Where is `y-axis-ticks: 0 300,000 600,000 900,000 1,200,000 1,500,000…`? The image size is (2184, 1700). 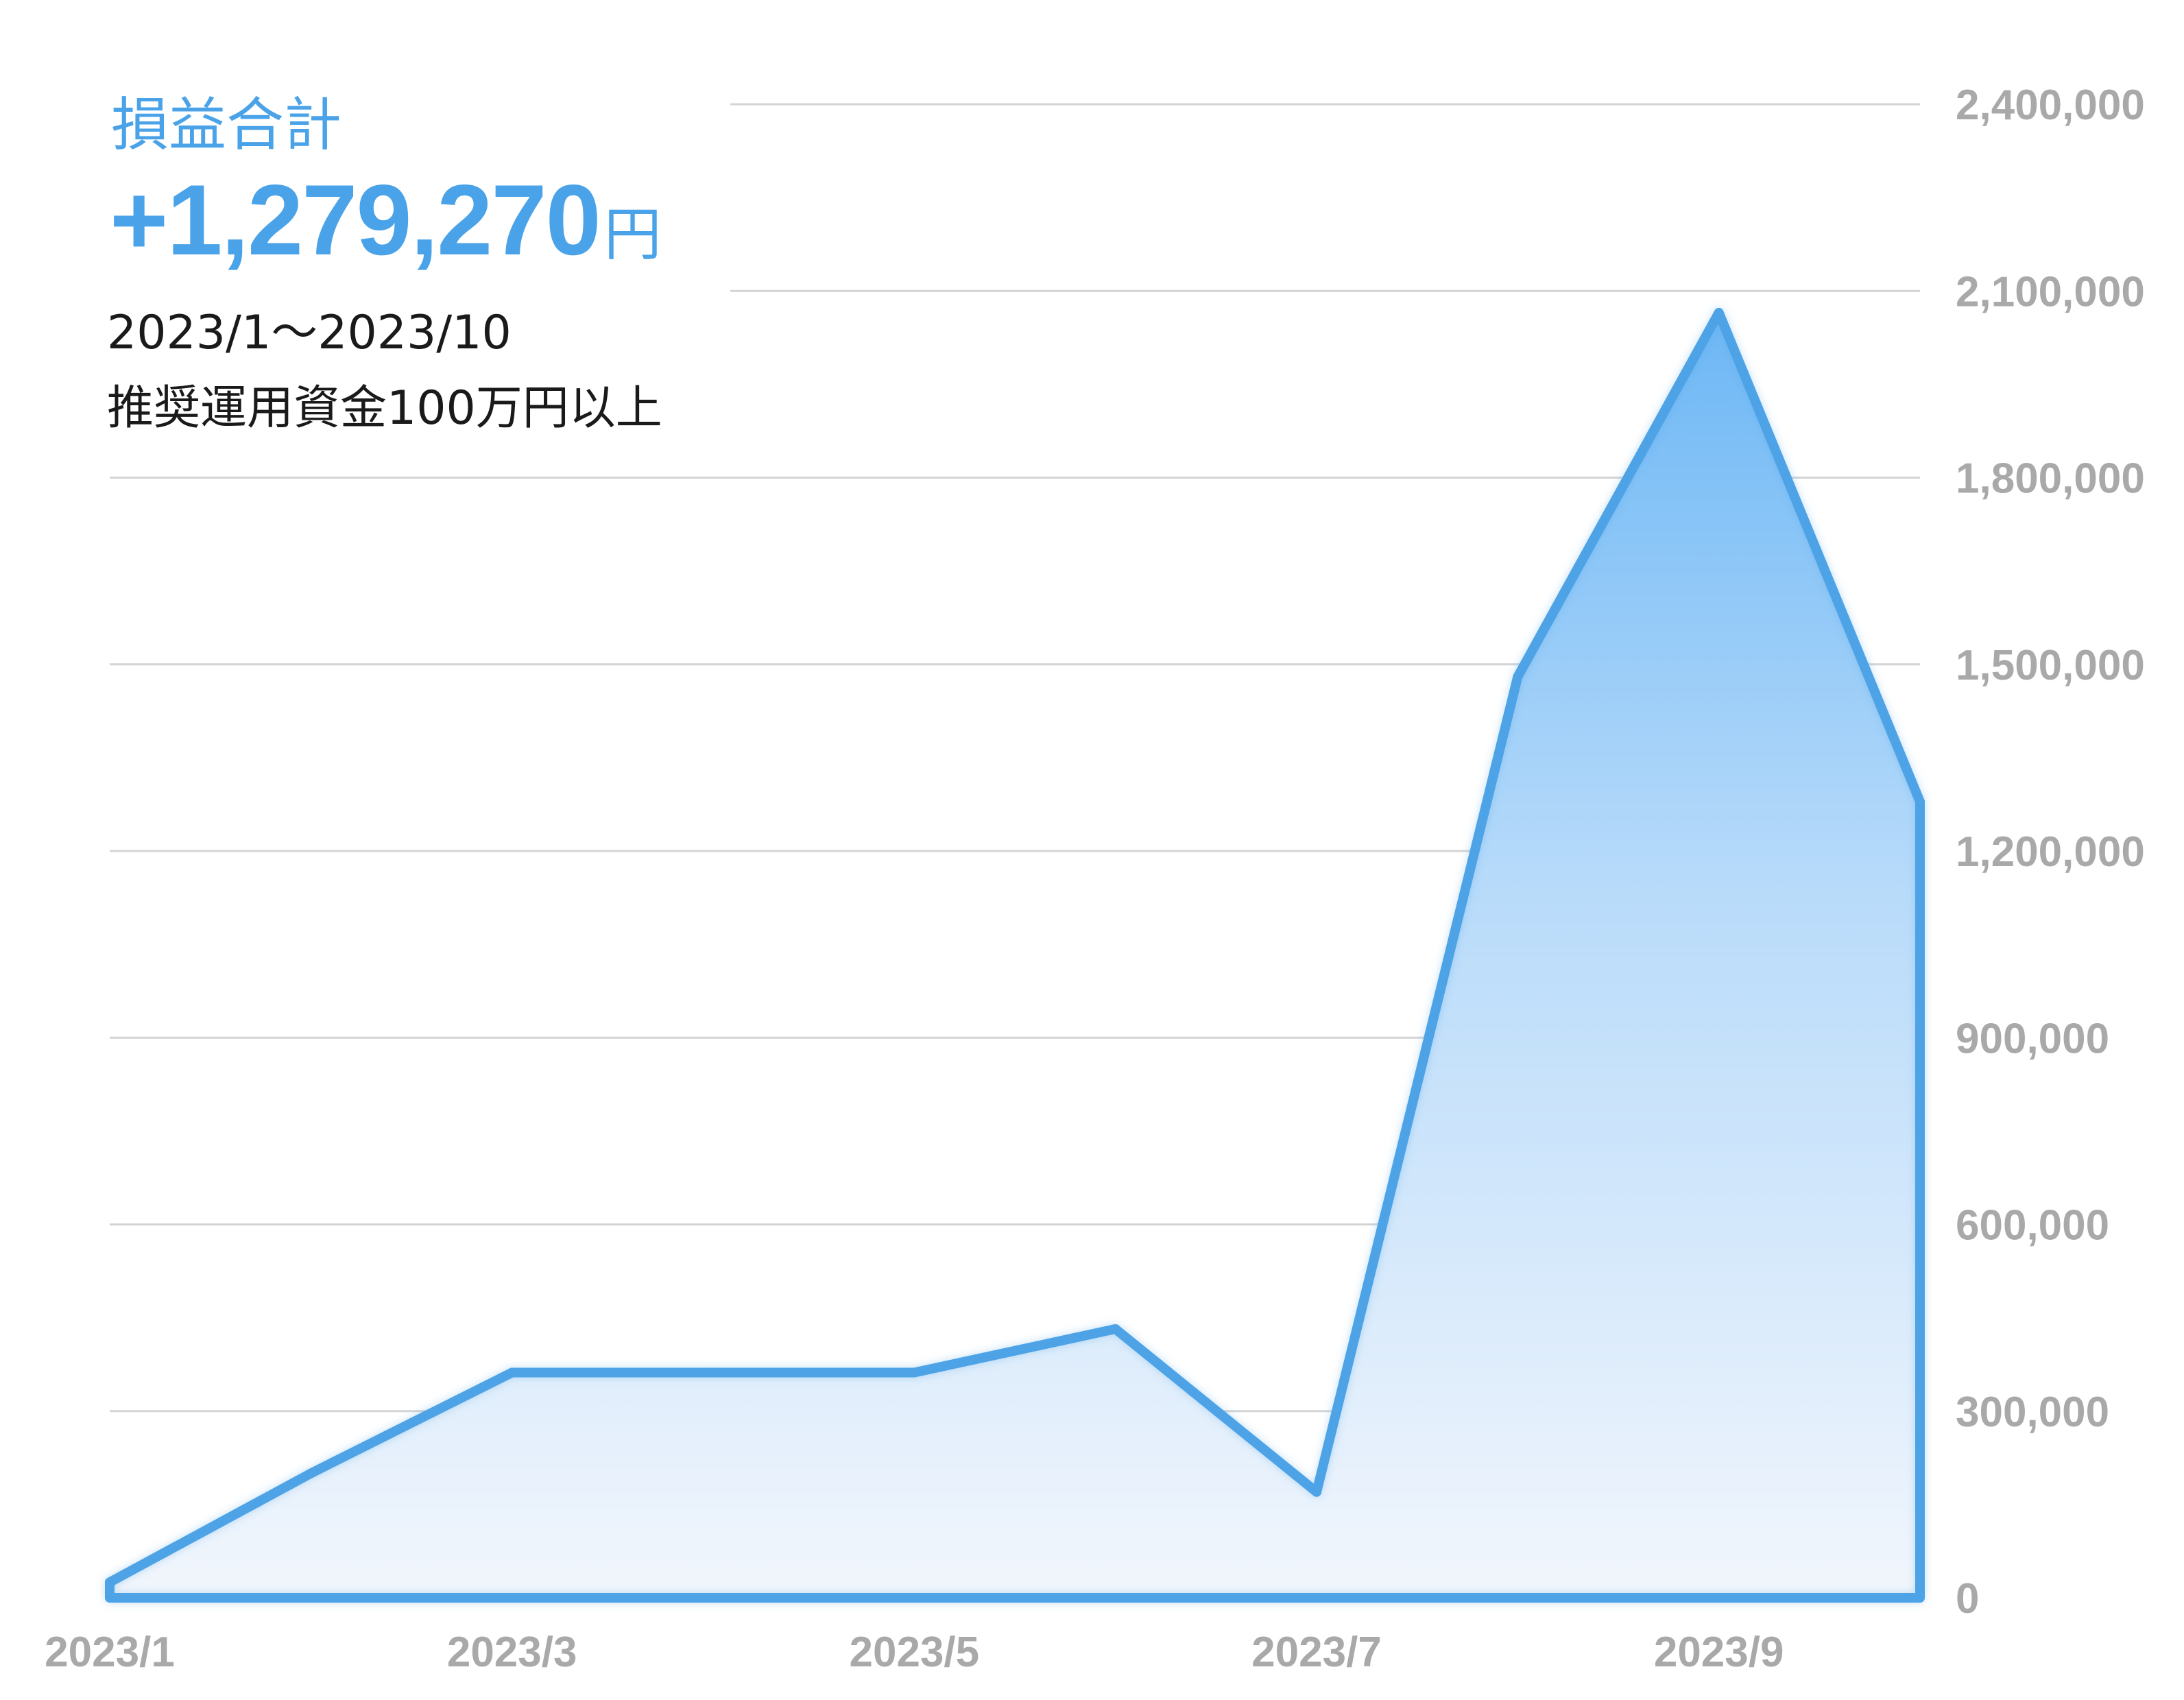
y-axis-ticks: 0 300,000 600,000 900,000 1,200,000 1,500,000… is located at coordinates (2050, 852).